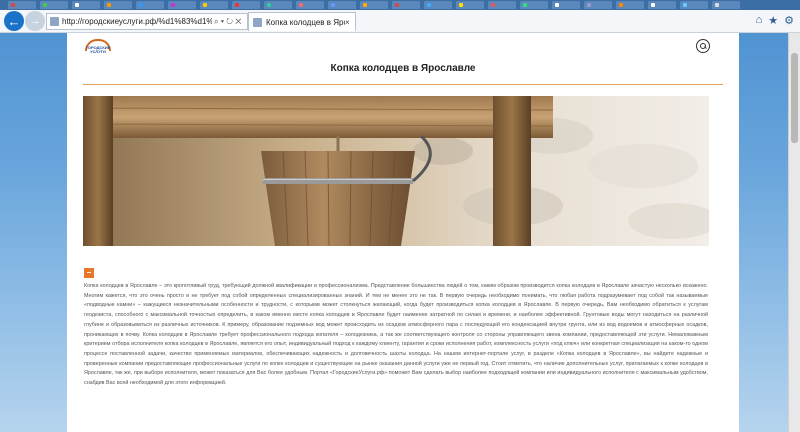 The height and width of the screenshot is (432, 800). I want to click on page-scrollbar, so click(794, 232).